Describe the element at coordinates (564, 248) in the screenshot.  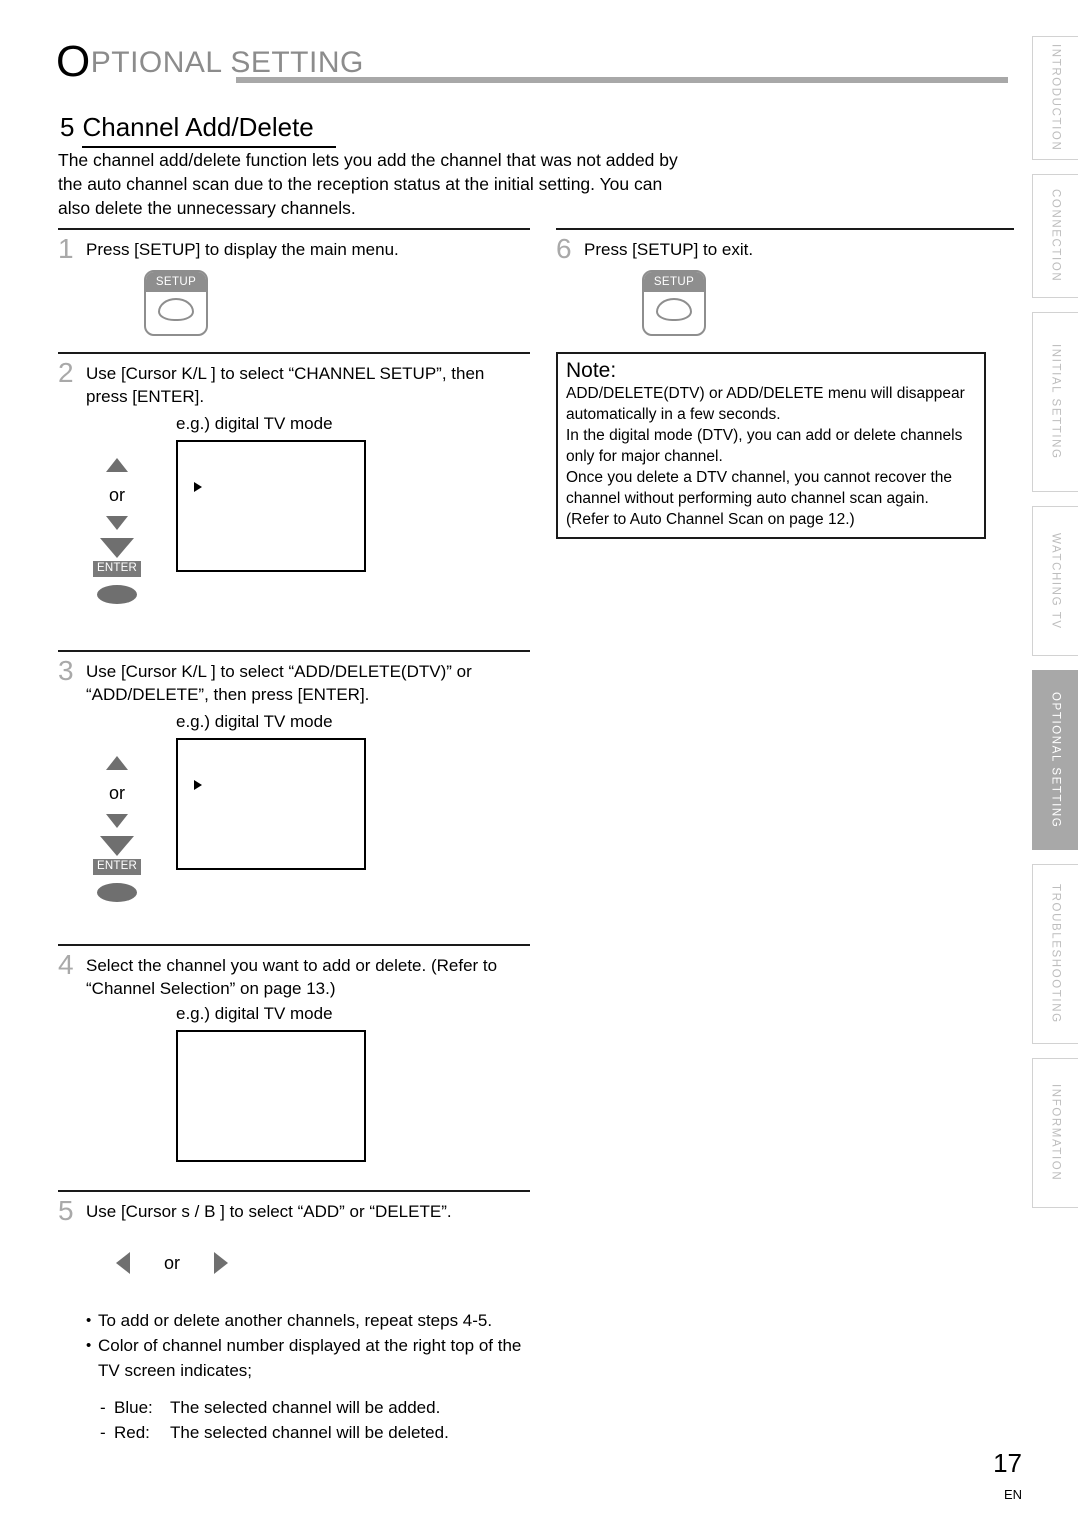
I see `step-6-number: 6` at that location.